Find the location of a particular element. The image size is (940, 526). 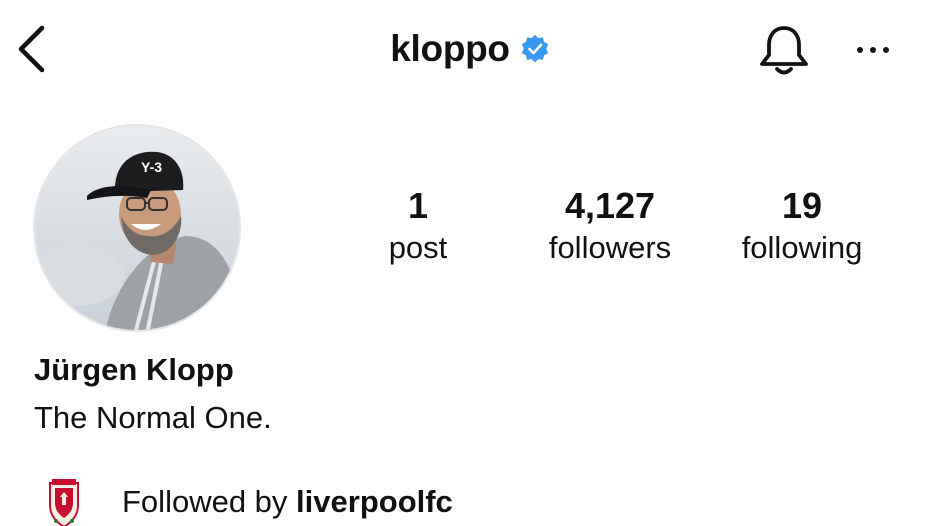

followers-count: 4,127 is located at coordinates (610, 205).